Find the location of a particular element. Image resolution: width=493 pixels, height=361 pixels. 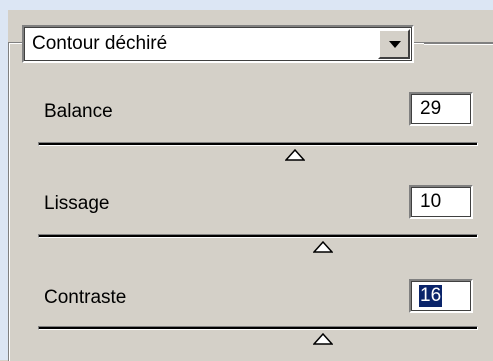

lissage-value: 10 is located at coordinates (431, 201).